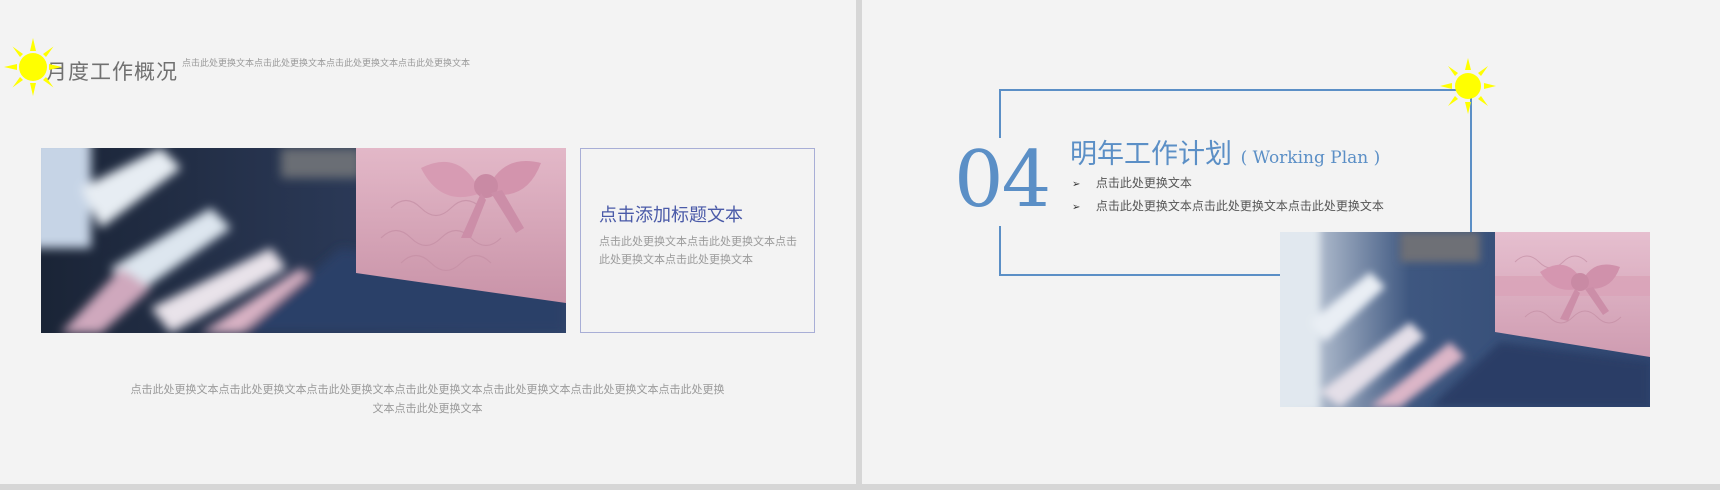 This screenshot has height=490, width=1720. I want to click on plan-bullet-list: ➢ 点击此处更换文本 ➢ 点击此处更换文本点击此处更换文本点击此处更换文本, so click(1228, 195).